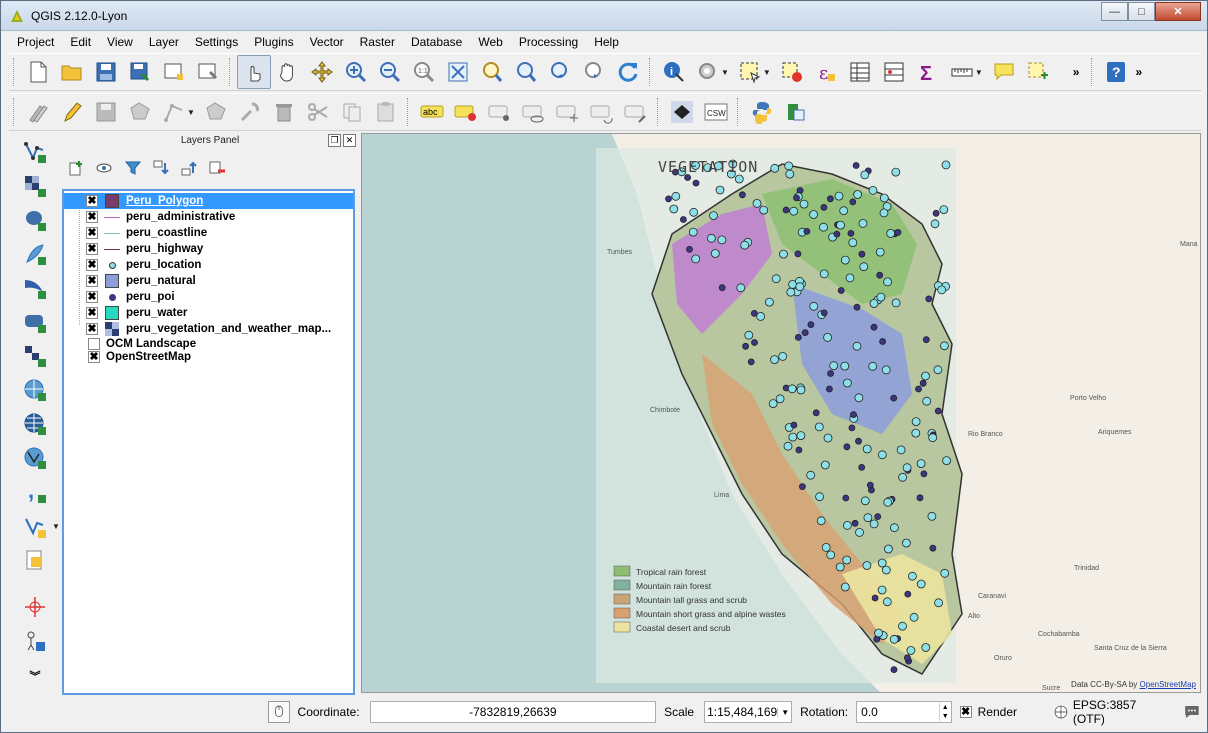 The width and height of the screenshot is (1208, 733). Describe the element at coordinates (72, 72) in the screenshot. I see `open-project-button` at that location.